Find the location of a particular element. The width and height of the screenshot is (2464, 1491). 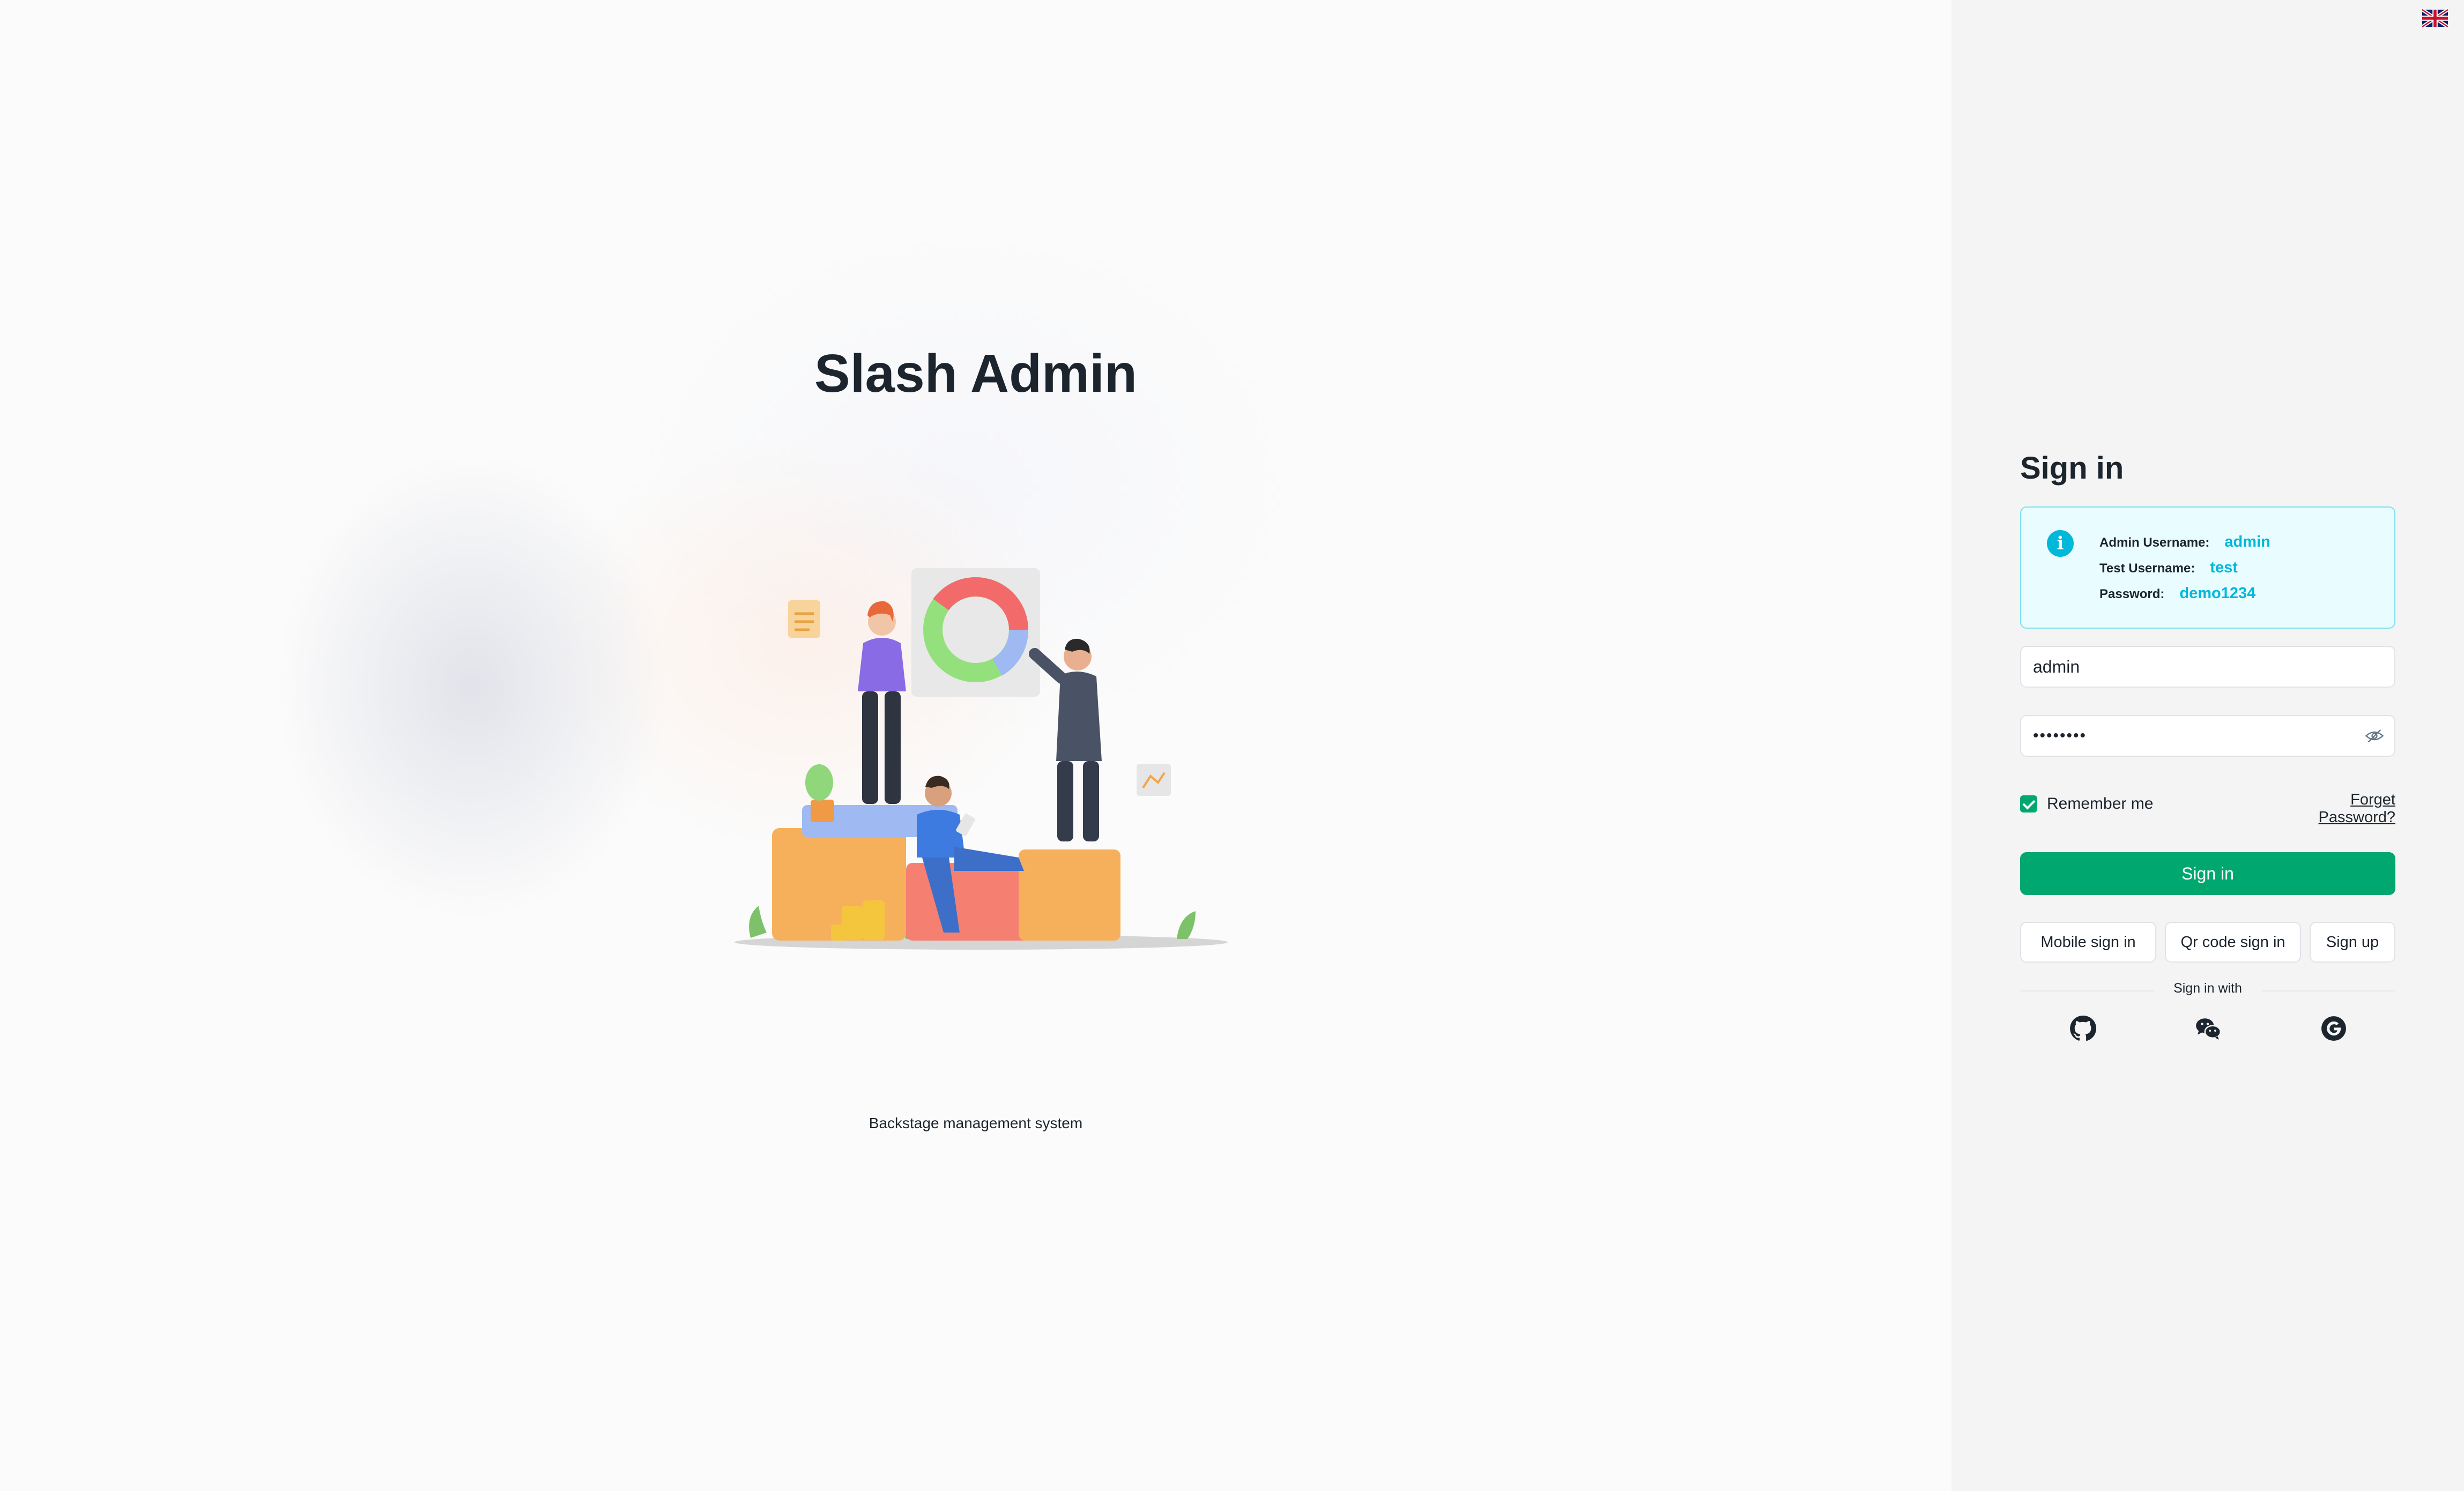

password-input: •••••••• is located at coordinates (2207, 736).